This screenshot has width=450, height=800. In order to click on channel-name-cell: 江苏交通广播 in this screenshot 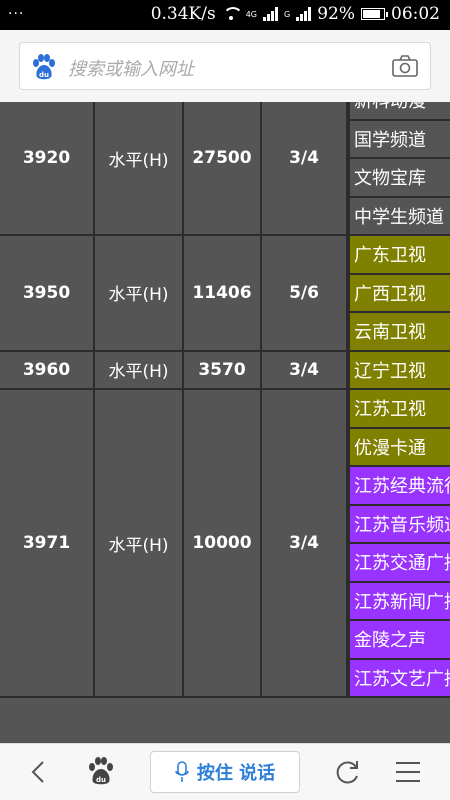, I will do `click(399, 563)`.